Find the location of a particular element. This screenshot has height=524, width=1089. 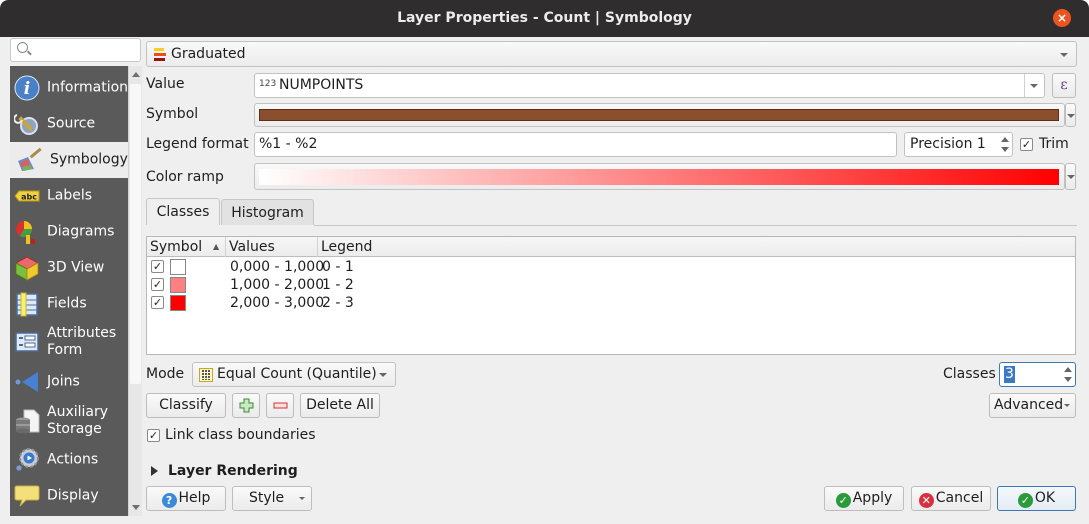

table-row: ✓ 1,000 - 2,000 1 - 2 is located at coordinates (611, 285).